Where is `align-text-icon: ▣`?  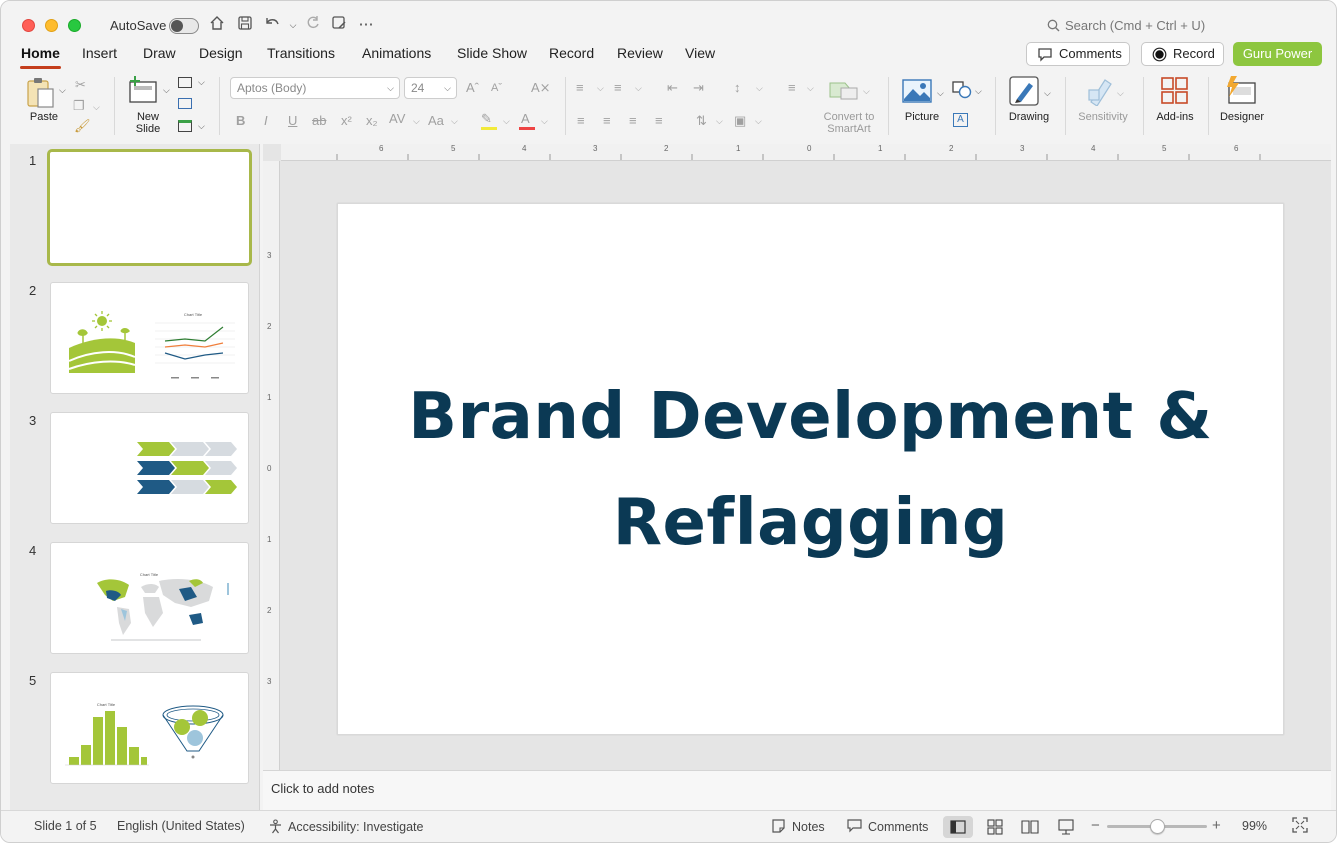 align-text-icon: ▣ is located at coordinates (740, 121).